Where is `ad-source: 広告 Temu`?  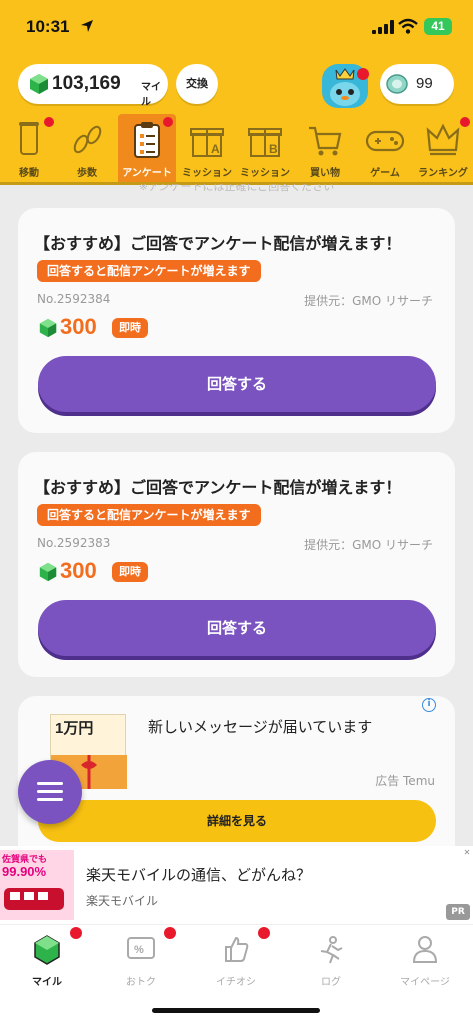
ad-source: 広告 Temu is located at coordinates (405, 781).